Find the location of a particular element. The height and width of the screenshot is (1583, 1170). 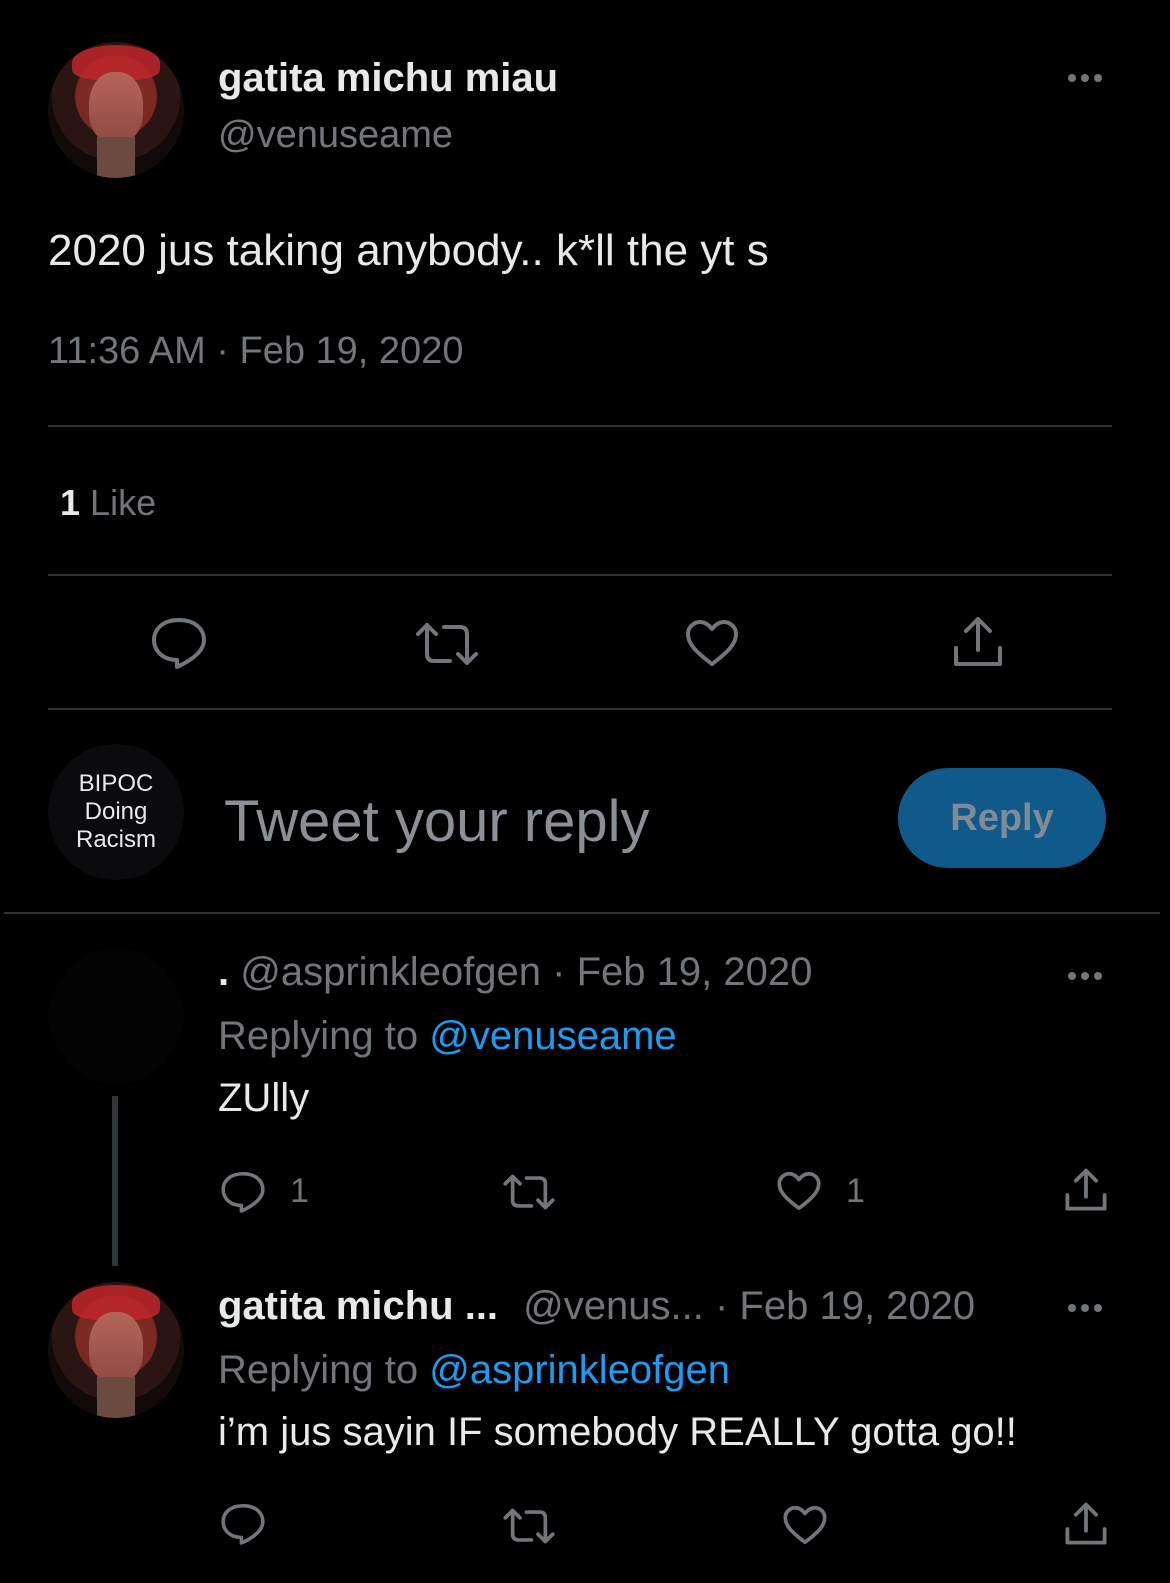

replying-to-handle: @venuseame is located at coordinates (552, 1036).